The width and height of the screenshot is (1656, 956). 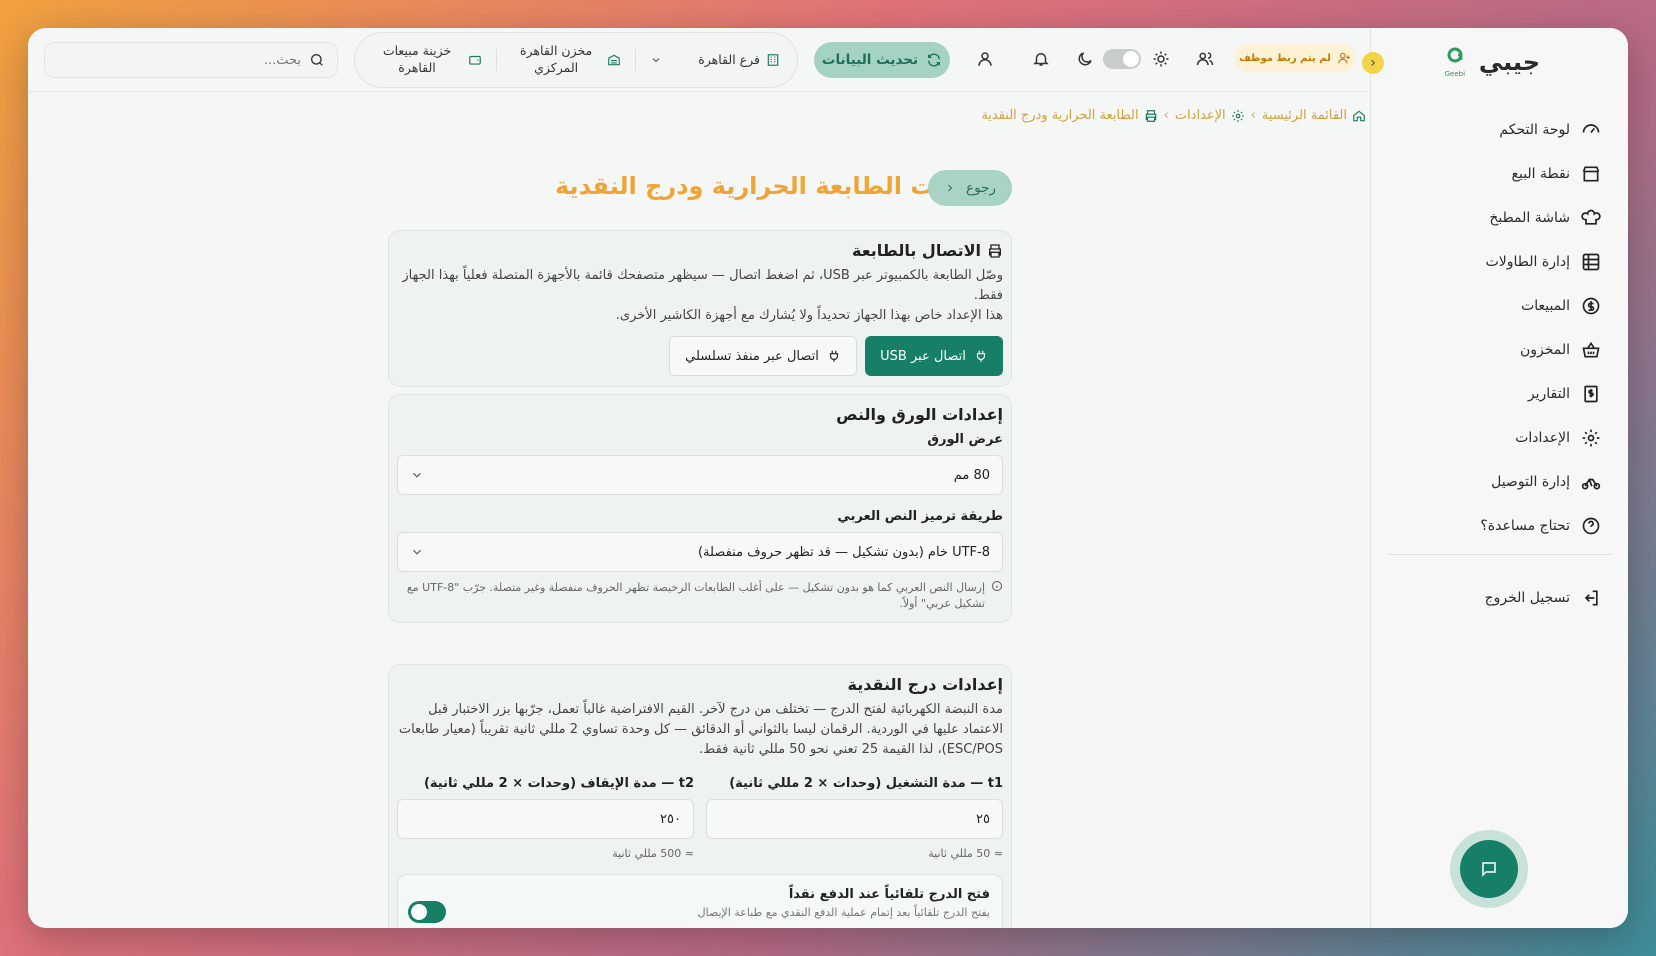 I want to click on sidebar-item-label: الإعدادات, so click(x=1542, y=438).